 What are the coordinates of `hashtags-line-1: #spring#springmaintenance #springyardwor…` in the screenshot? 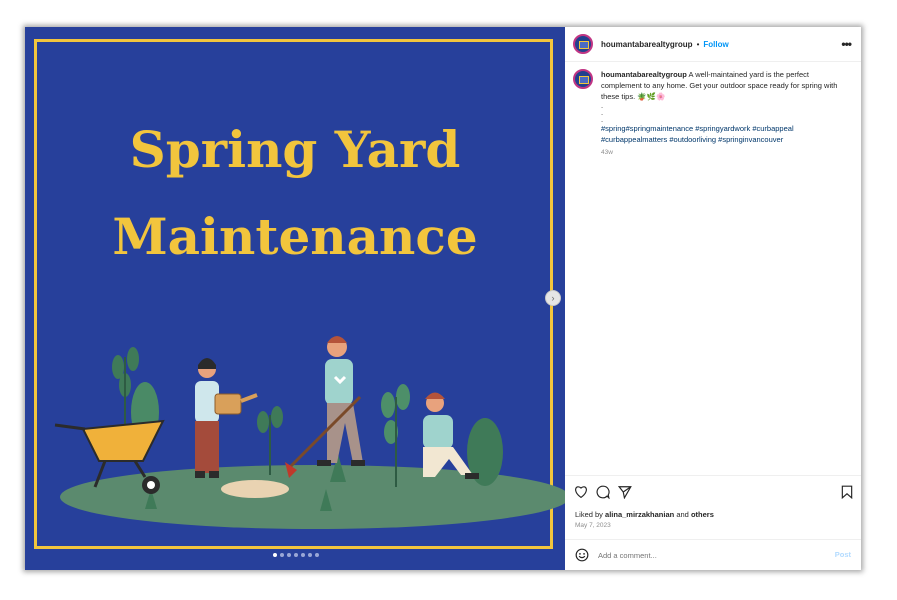 It's located at (726, 128).